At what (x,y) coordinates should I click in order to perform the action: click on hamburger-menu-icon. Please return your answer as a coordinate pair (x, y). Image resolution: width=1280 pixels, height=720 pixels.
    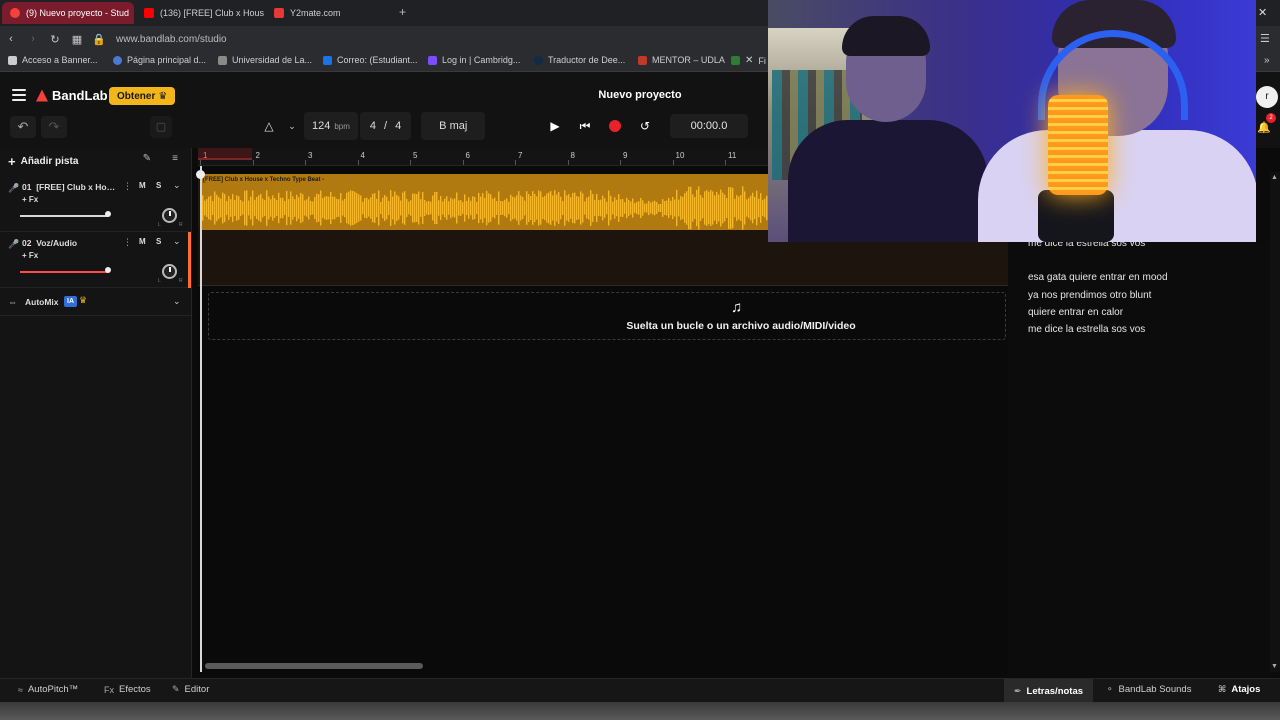
    Looking at the image, I should click on (19, 95).